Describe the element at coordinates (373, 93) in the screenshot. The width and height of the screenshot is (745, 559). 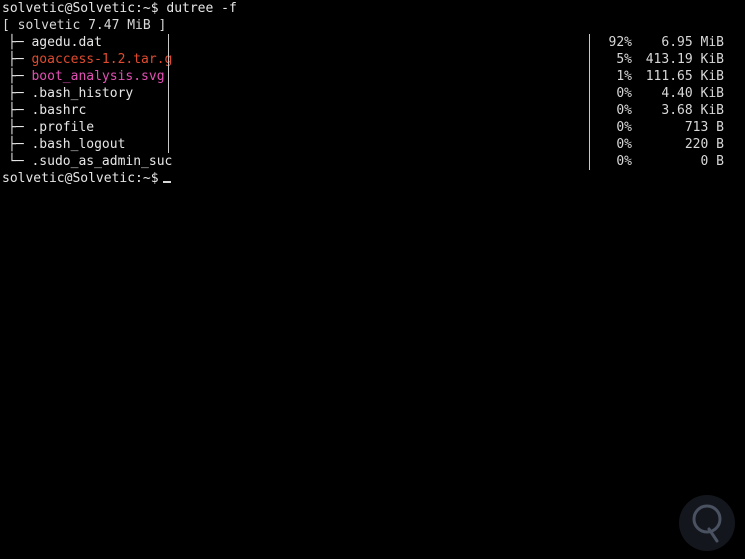
I see `table-row: ├─ .bash_history 0% 4.40 KiB` at that location.